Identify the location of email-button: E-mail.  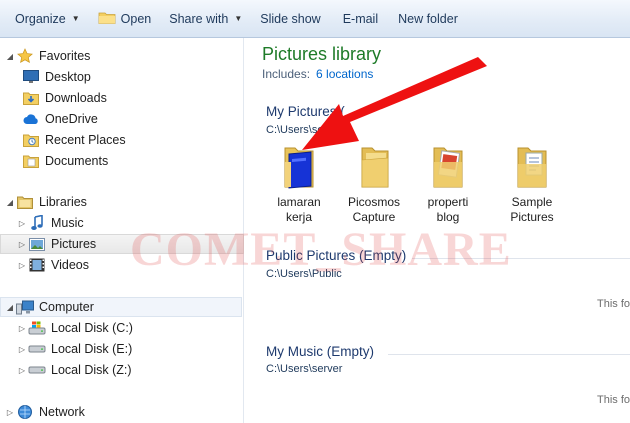
(360, 19).